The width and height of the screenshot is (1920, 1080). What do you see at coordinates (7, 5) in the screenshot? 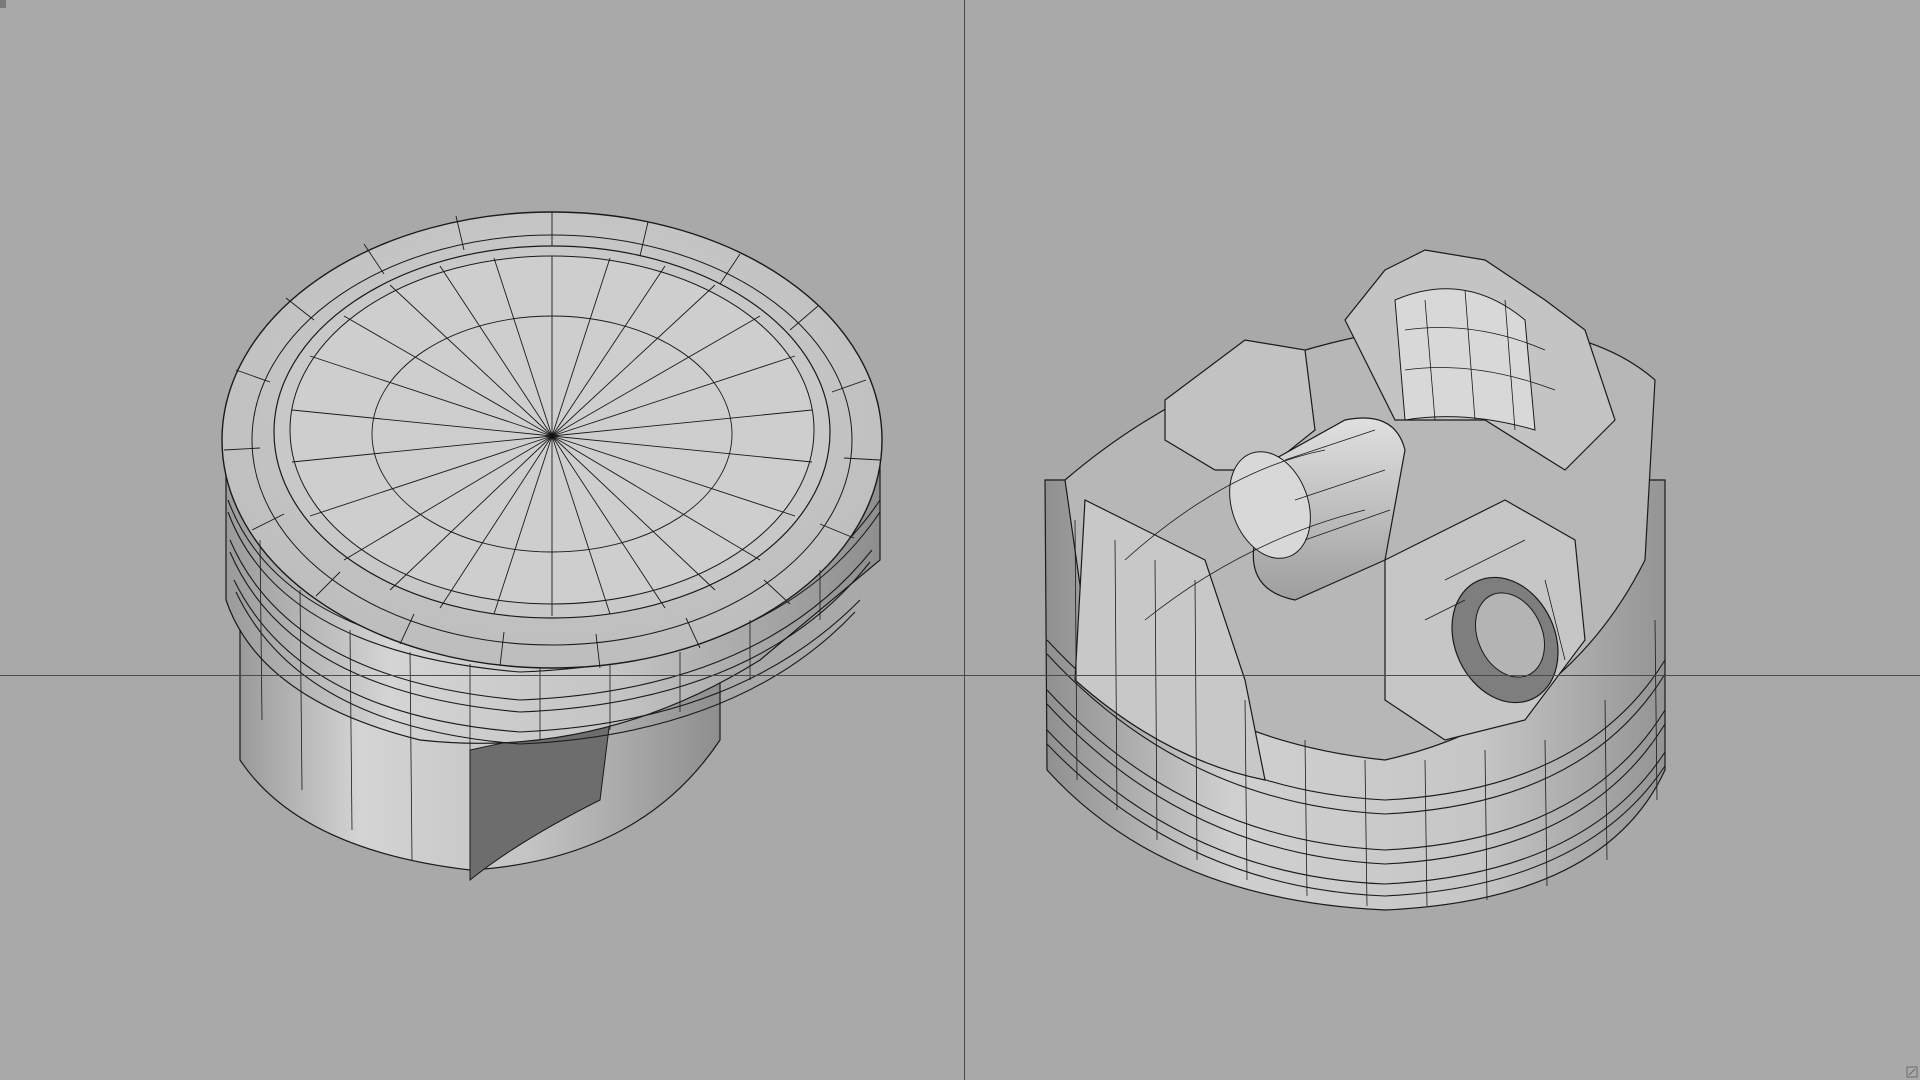
I see `viewport-menu-icon` at bounding box center [7, 5].